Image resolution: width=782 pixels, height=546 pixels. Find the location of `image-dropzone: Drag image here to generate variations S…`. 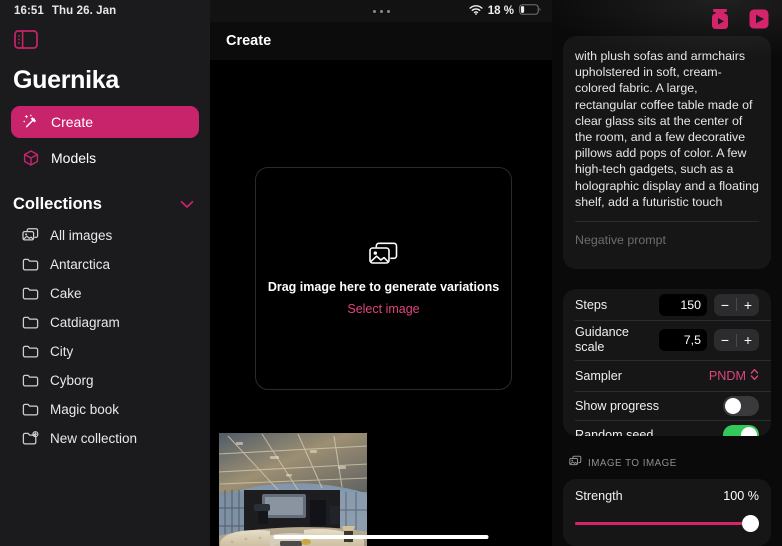

image-dropzone: Drag image here to generate variations S… is located at coordinates (383, 278).